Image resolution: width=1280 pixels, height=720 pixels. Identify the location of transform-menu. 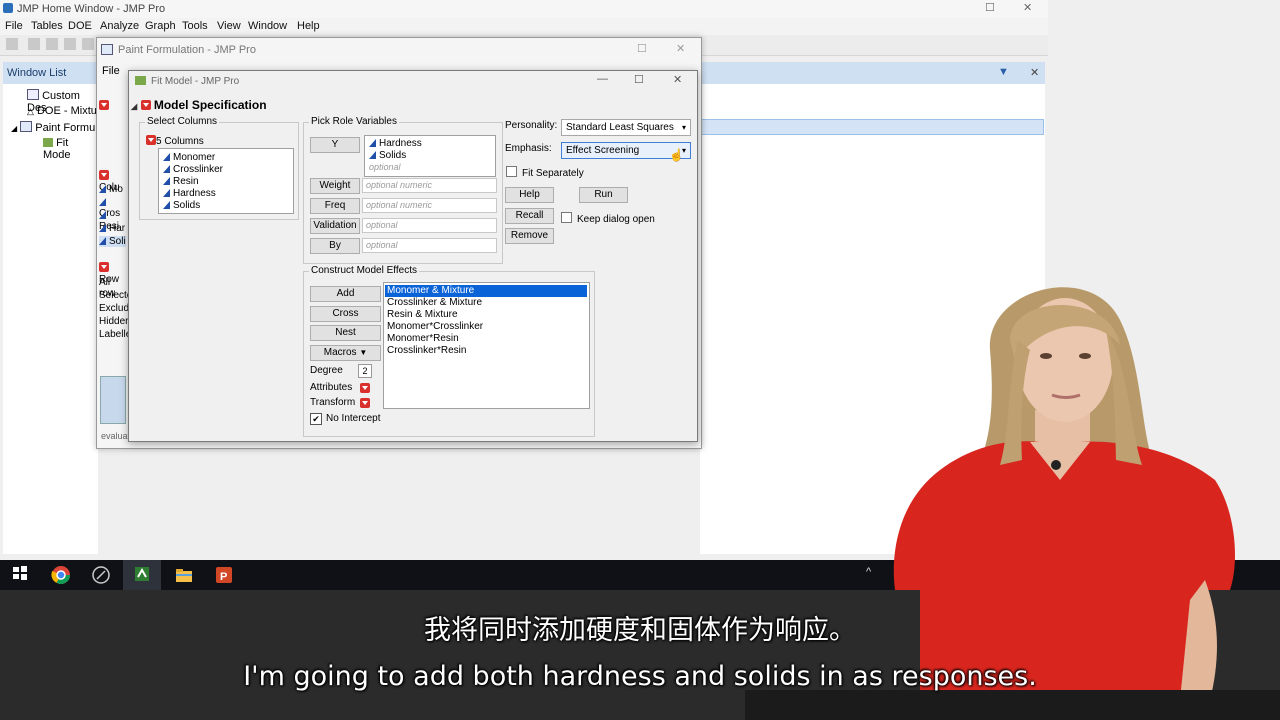
(365, 404).